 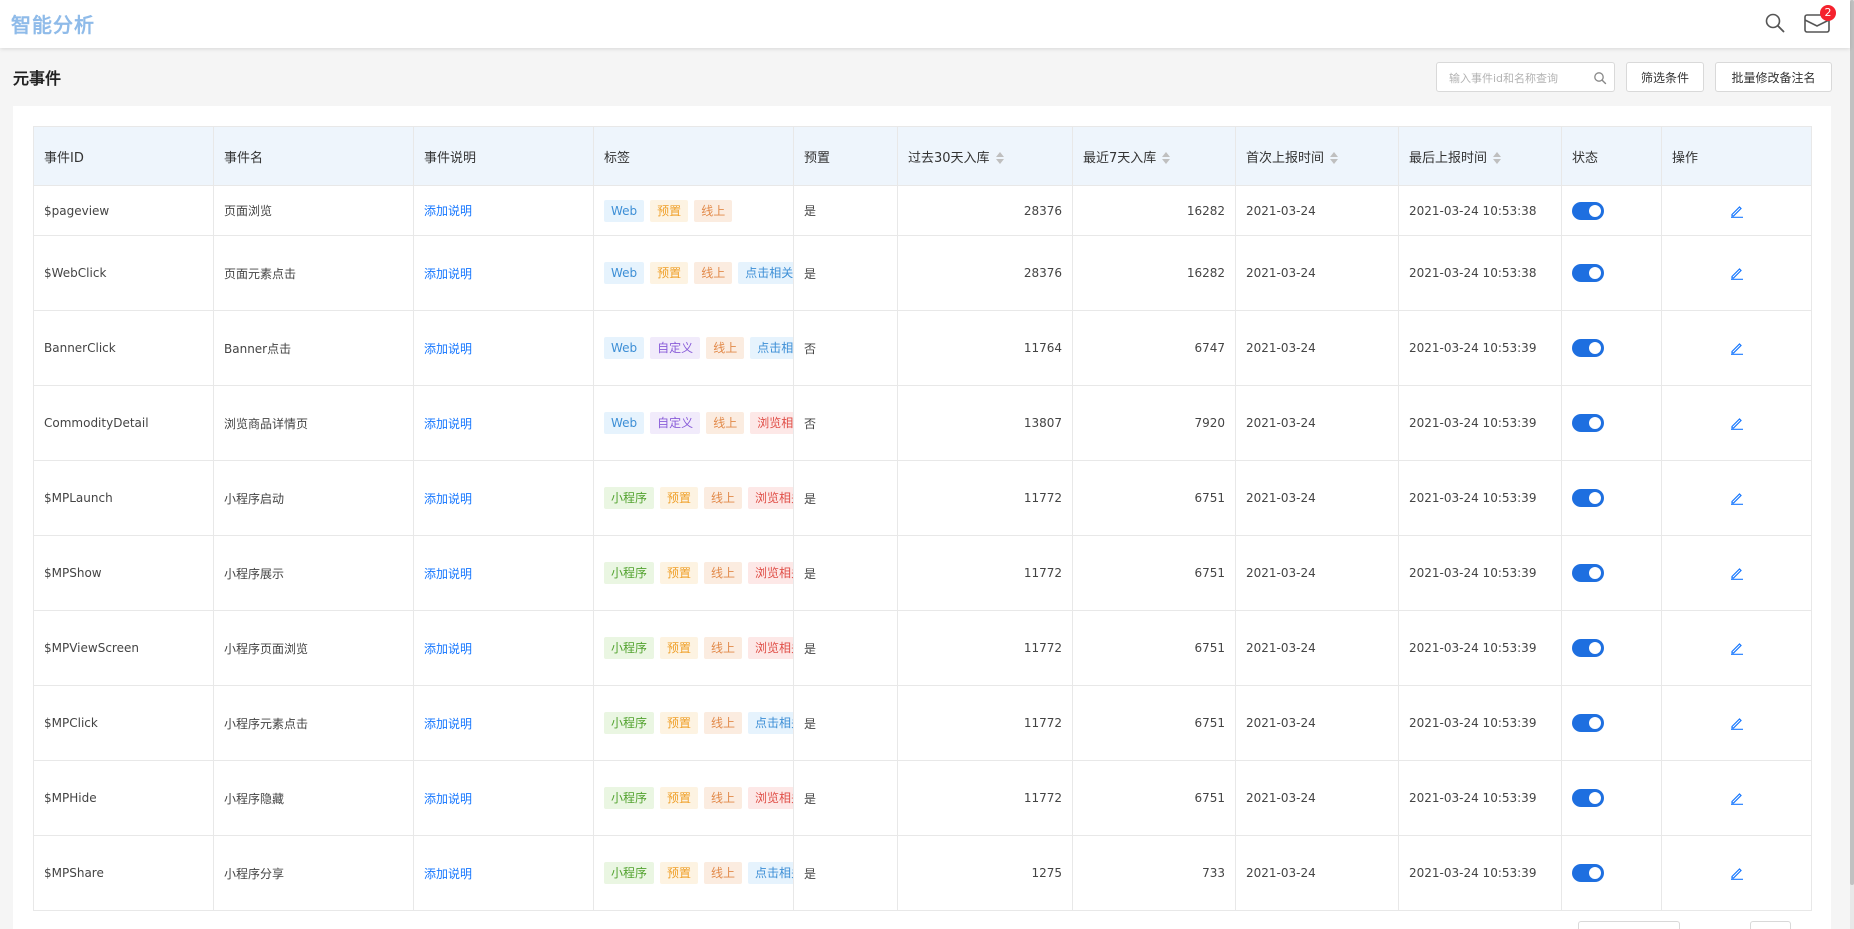 What do you see at coordinates (1770, 925) in the screenshot?
I see `page-jump-input` at bounding box center [1770, 925].